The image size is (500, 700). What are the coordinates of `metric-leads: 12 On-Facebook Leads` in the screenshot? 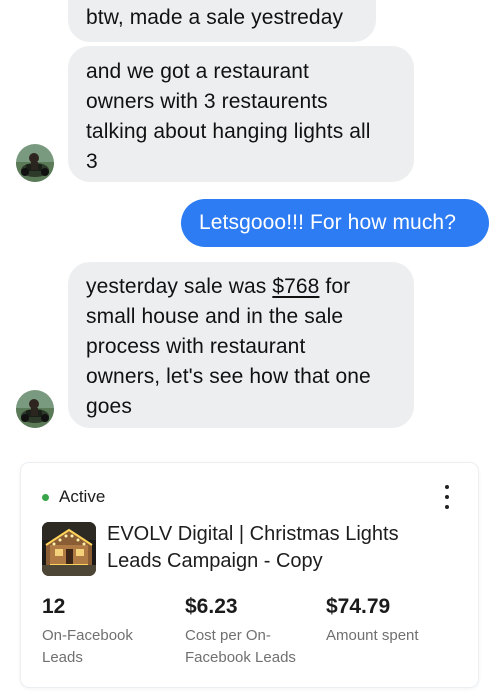 It's located at (102, 631).